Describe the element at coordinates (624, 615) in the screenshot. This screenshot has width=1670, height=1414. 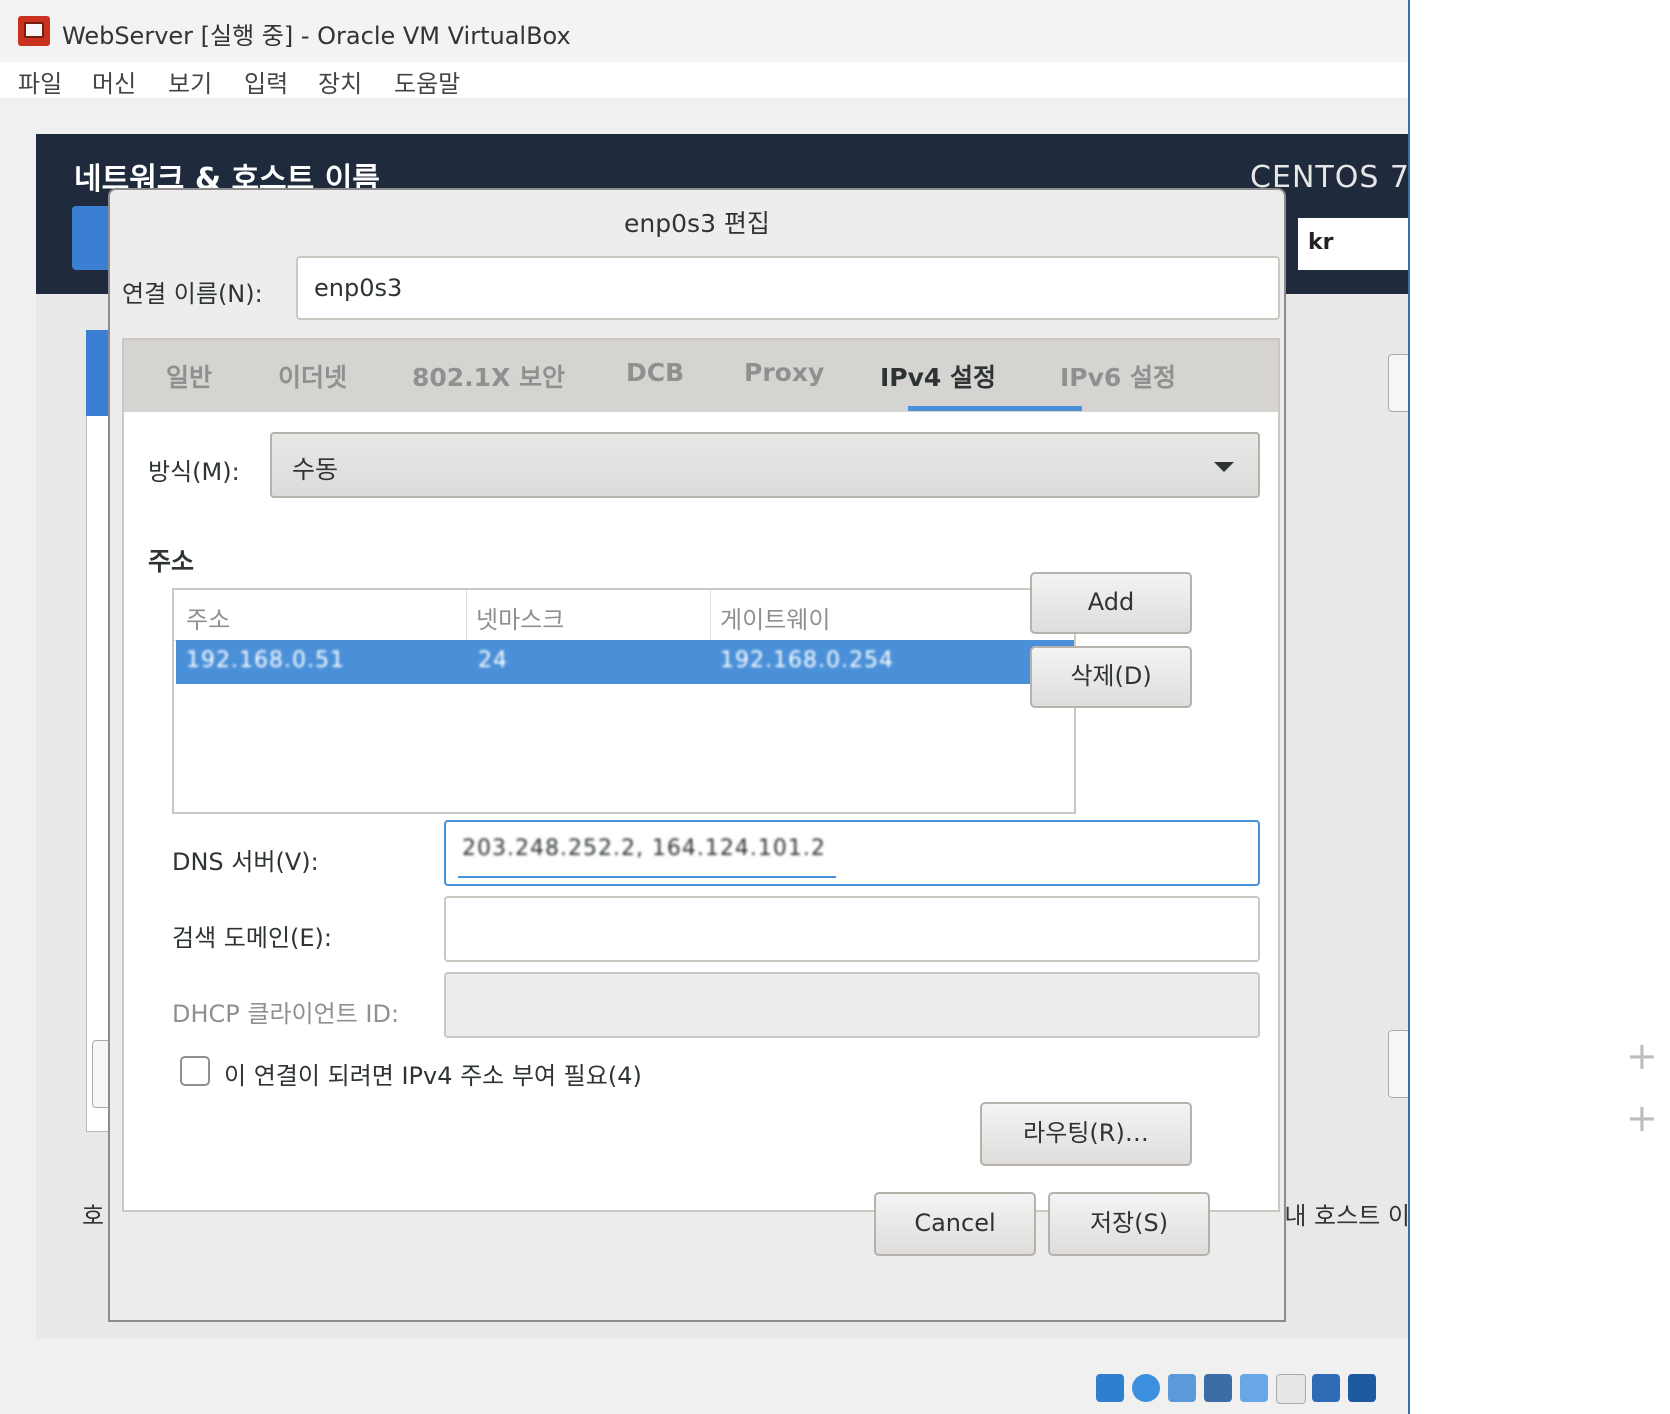
I see `table-header: 주소 넷마스크 게이트웨이` at that location.